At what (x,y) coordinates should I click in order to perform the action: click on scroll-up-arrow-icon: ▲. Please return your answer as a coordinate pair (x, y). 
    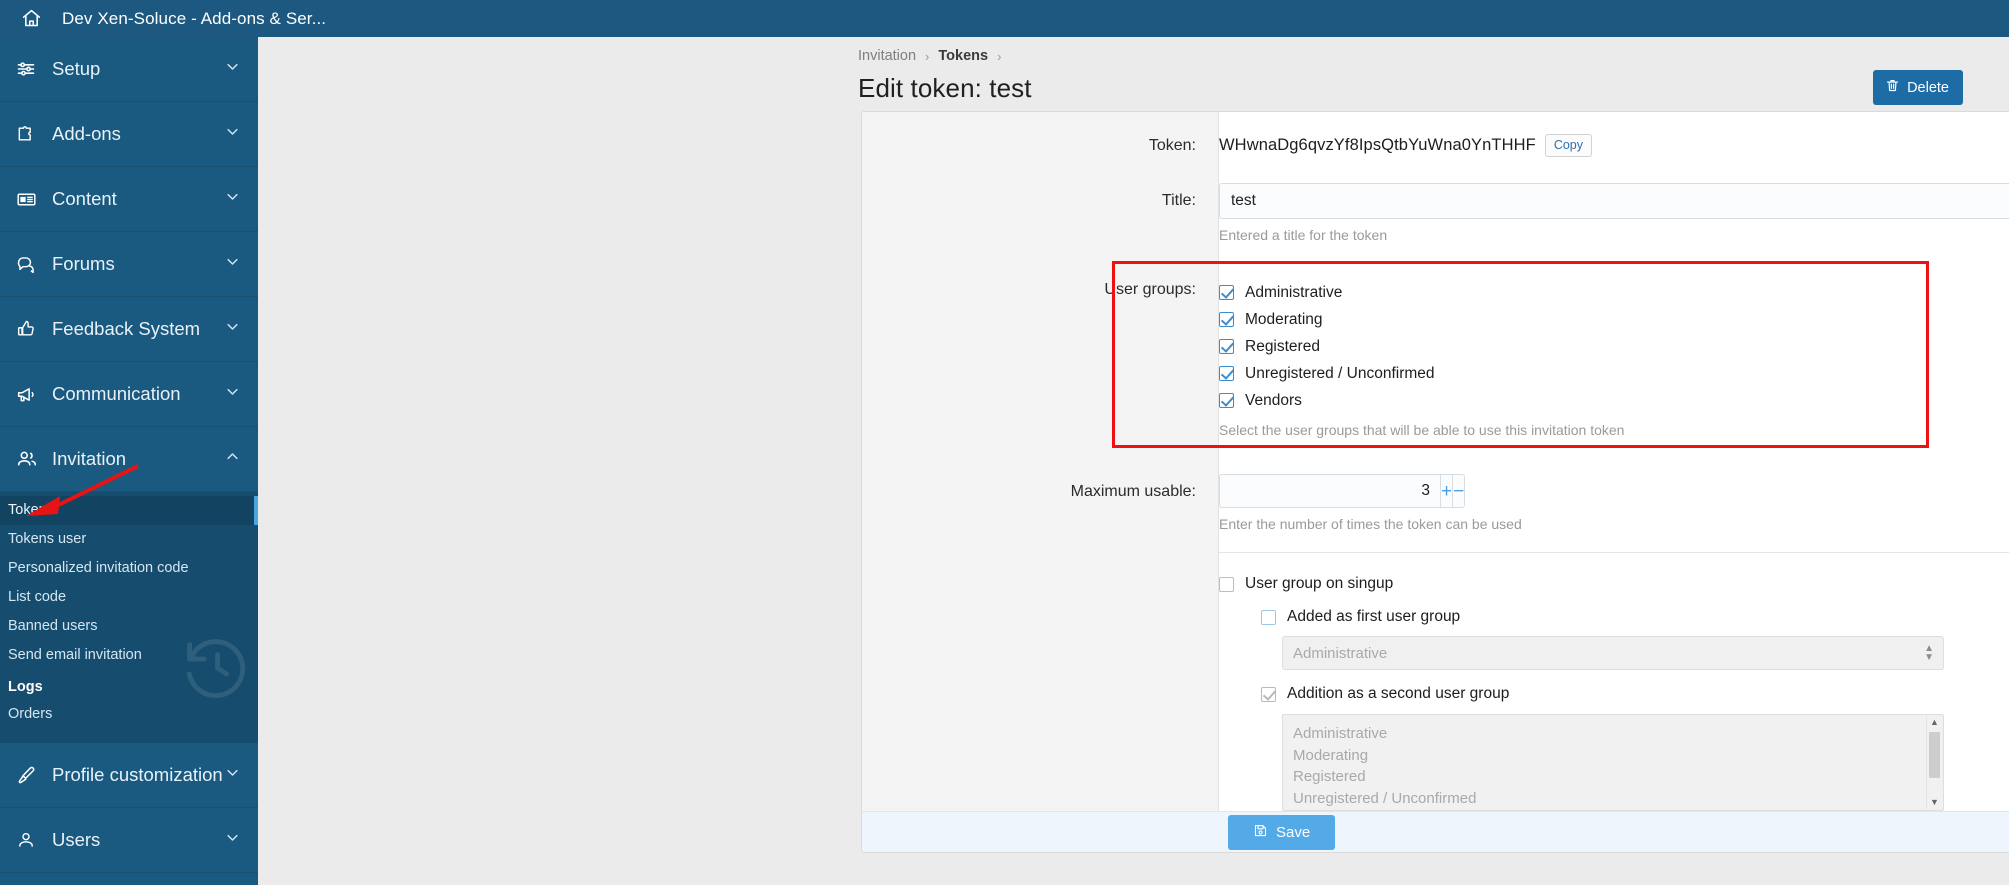
    Looking at the image, I should click on (1934, 722).